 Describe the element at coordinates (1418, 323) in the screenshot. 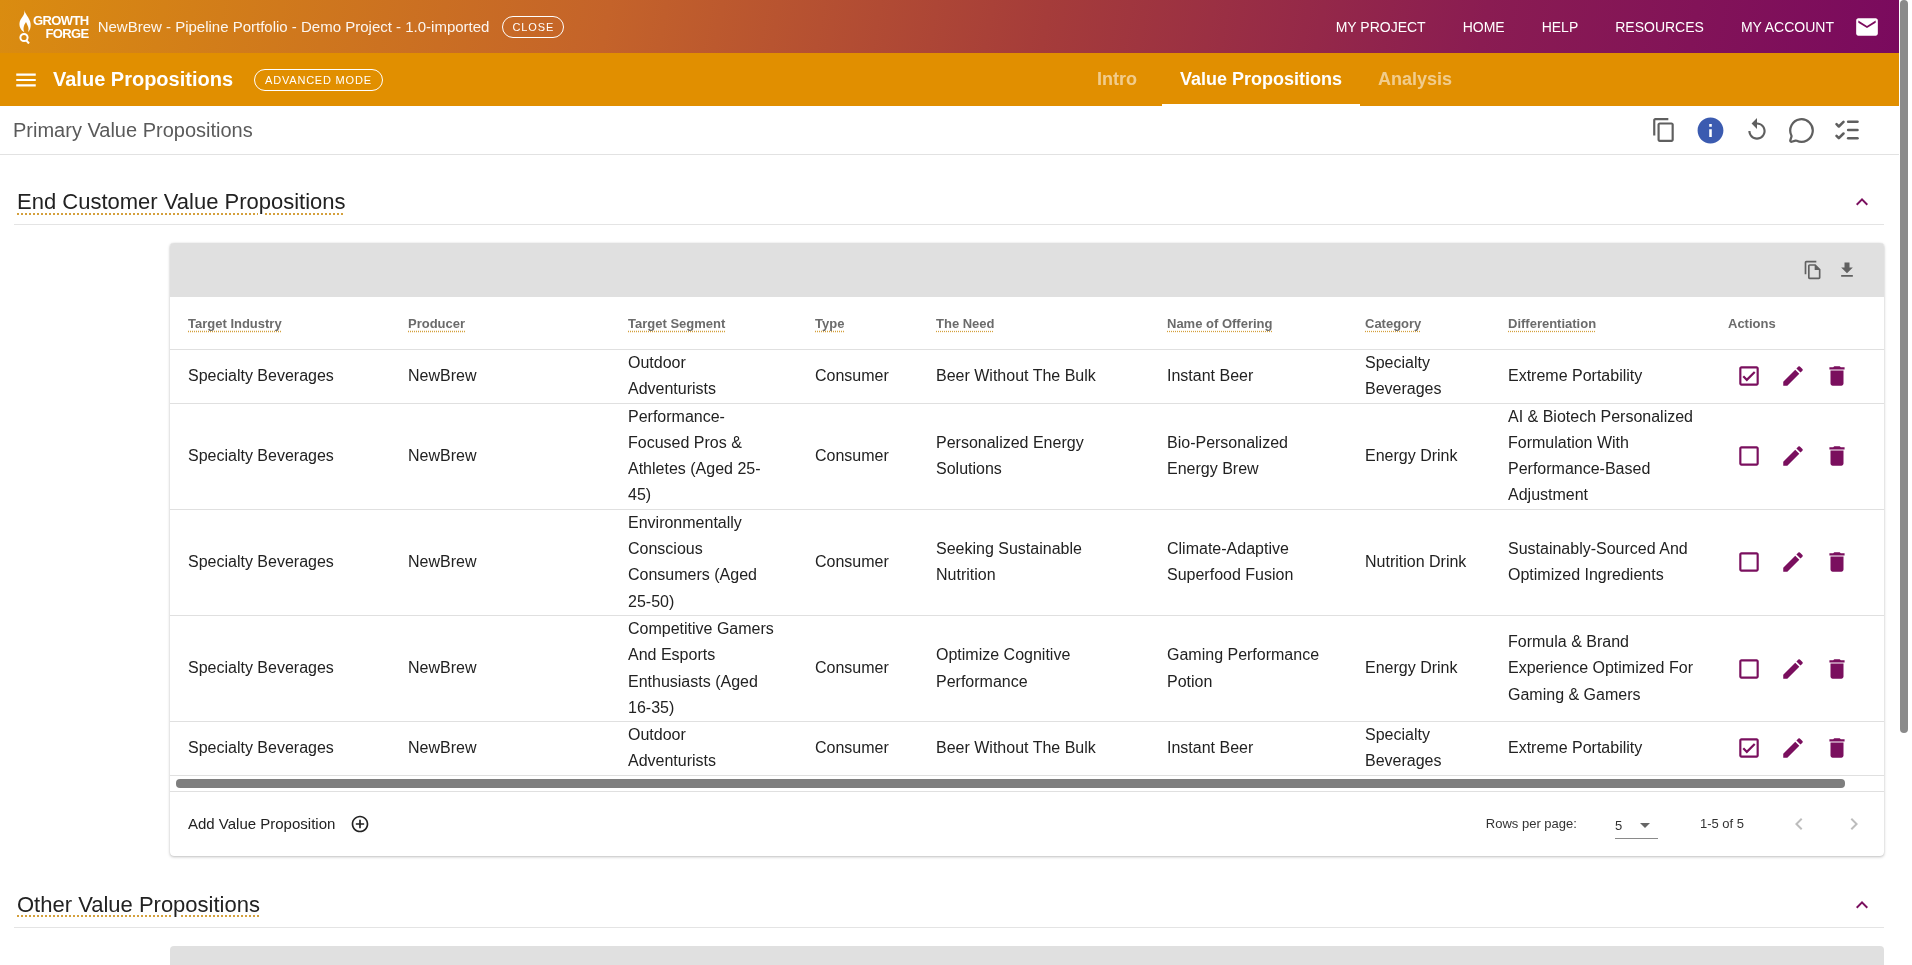

I see `column-header: Category` at that location.